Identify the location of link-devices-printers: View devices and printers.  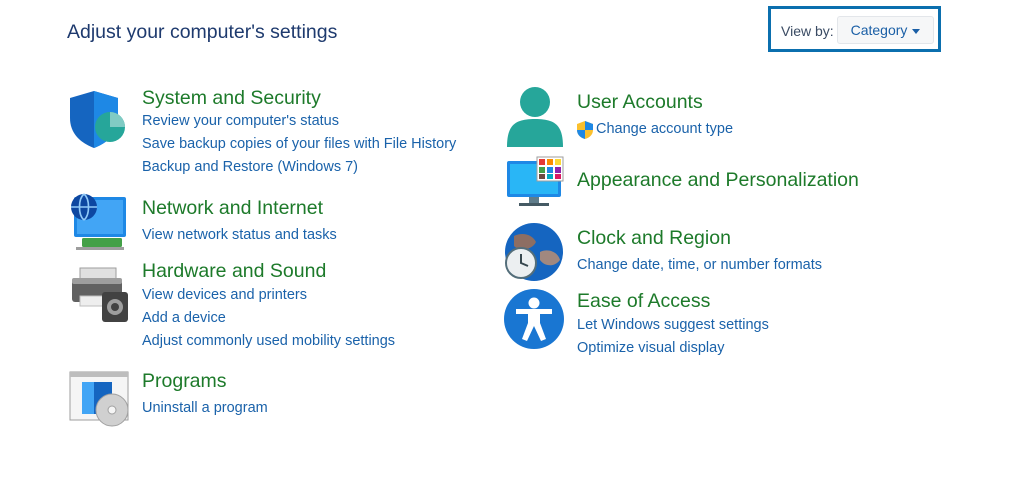
(224, 295).